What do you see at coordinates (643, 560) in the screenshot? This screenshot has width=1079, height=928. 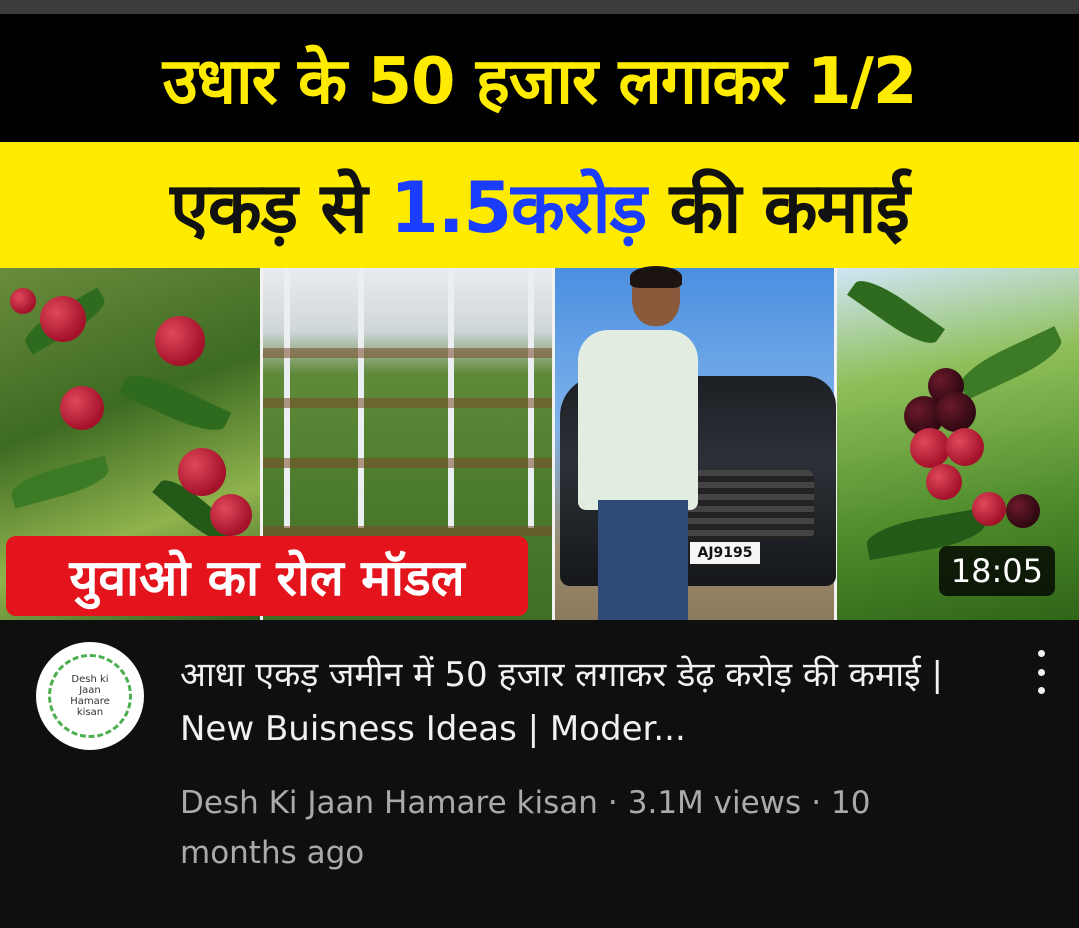 I see `farmer-jeans` at bounding box center [643, 560].